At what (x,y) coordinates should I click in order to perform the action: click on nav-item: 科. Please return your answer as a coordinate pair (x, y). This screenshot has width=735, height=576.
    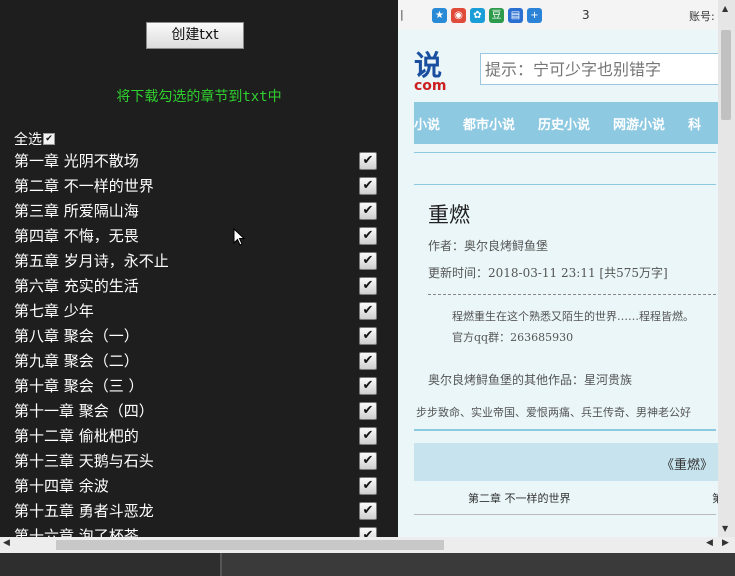
    Looking at the image, I should click on (694, 123).